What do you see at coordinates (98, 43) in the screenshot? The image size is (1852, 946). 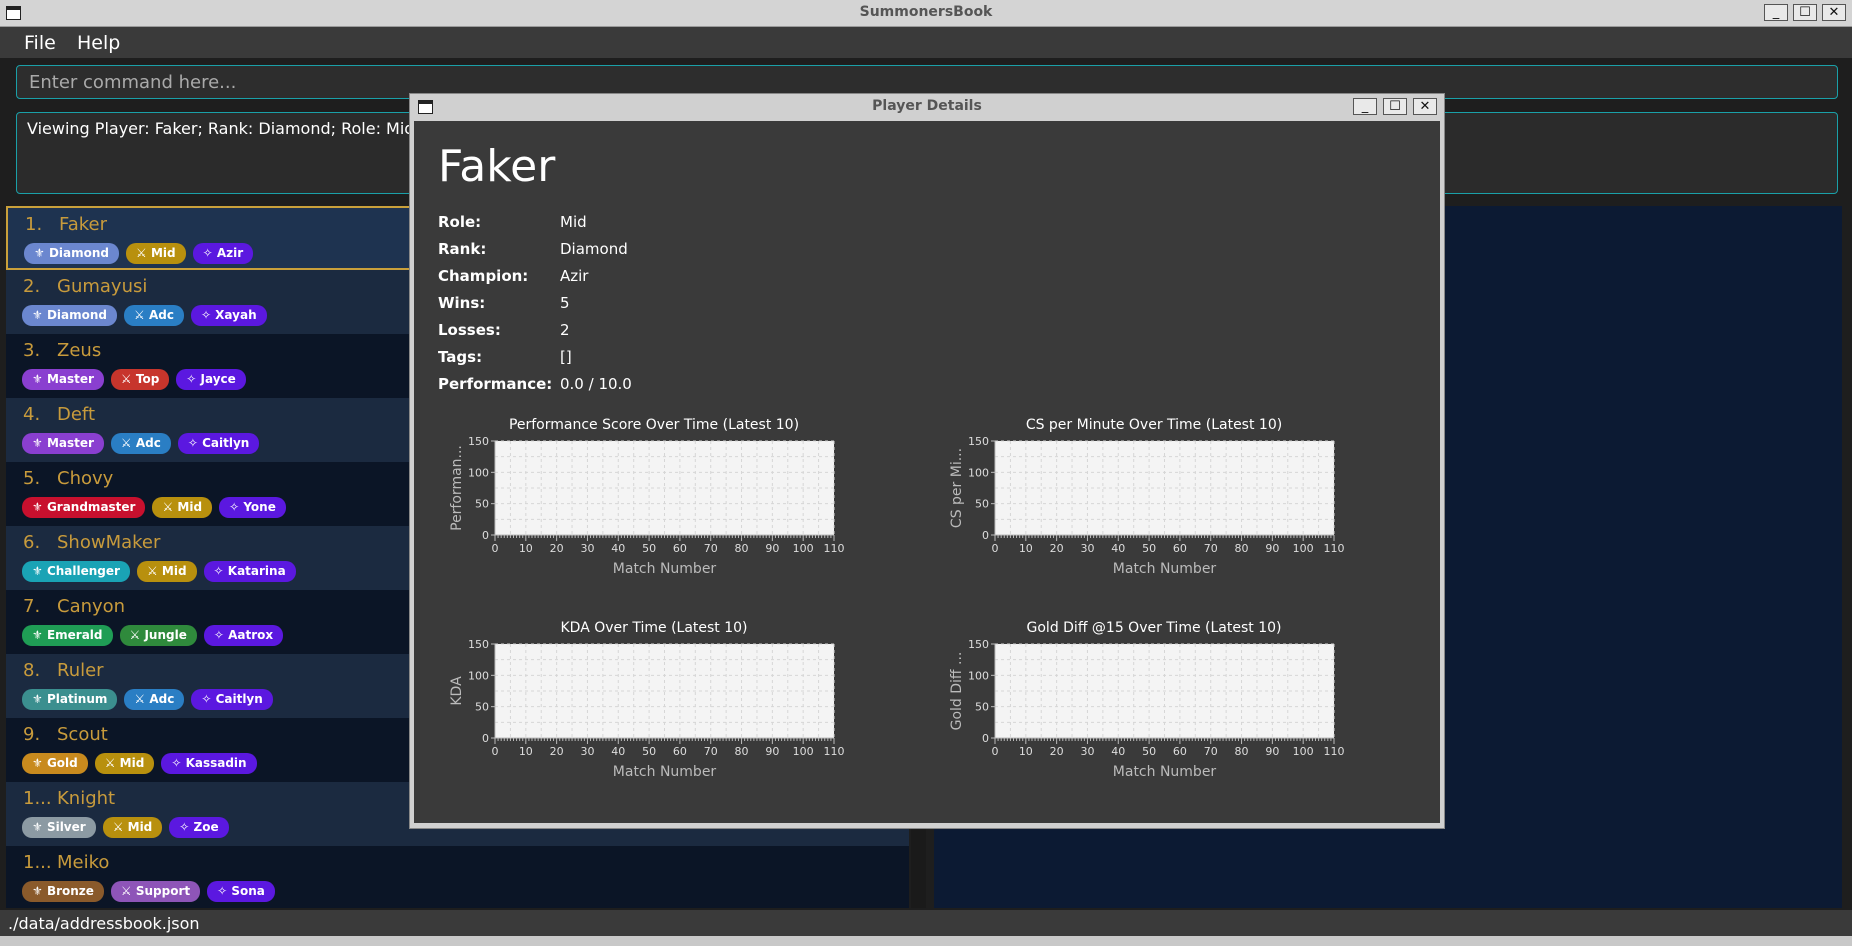 I see `menu-help: Help` at bounding box center [98, 43].